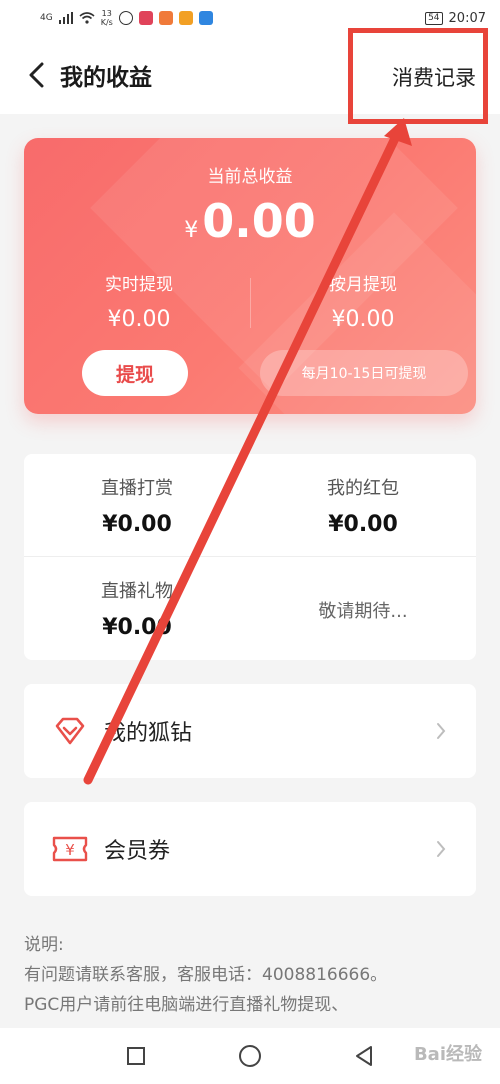  I want to click on menu-item-fox-diamond: 我的狐钻, so click(250, 731).